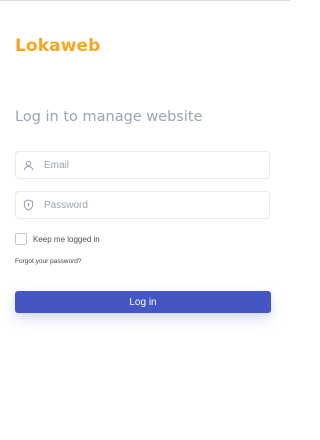  Describe the element at coordinates (28, 205) in the screenshot. I see `shield-icon` at that location.